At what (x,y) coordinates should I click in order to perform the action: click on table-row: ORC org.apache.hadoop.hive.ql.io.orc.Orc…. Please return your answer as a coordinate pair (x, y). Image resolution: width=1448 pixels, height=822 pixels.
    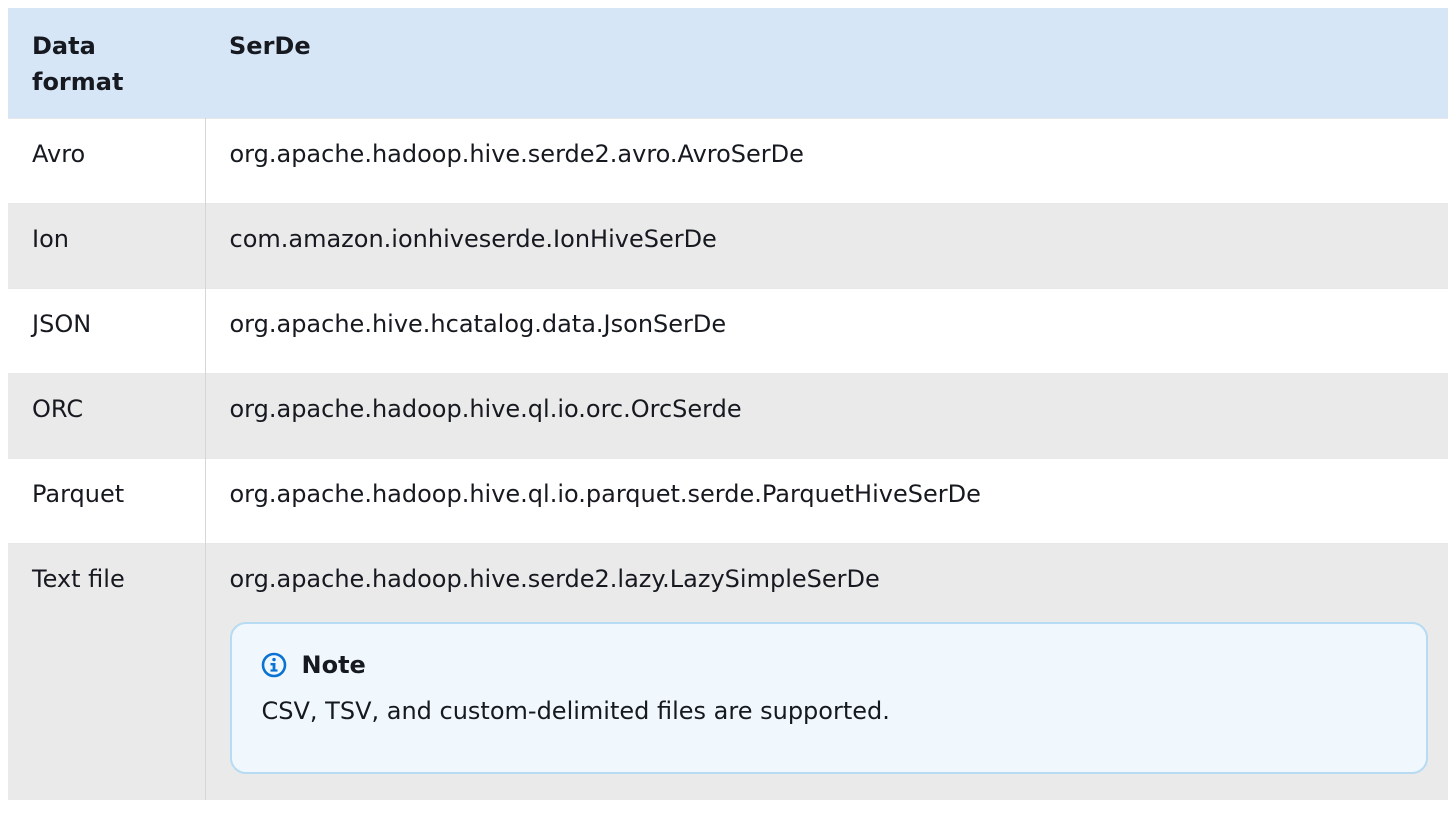
    Looking at the image, I should click on (728, 416).